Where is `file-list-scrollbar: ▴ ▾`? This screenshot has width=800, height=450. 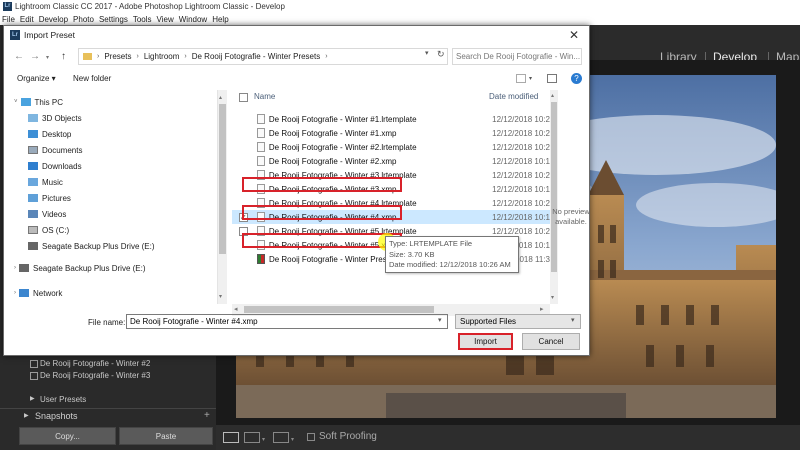 file-list-scrollbar: ▴ ▾ is located at coordinates (554, 197).